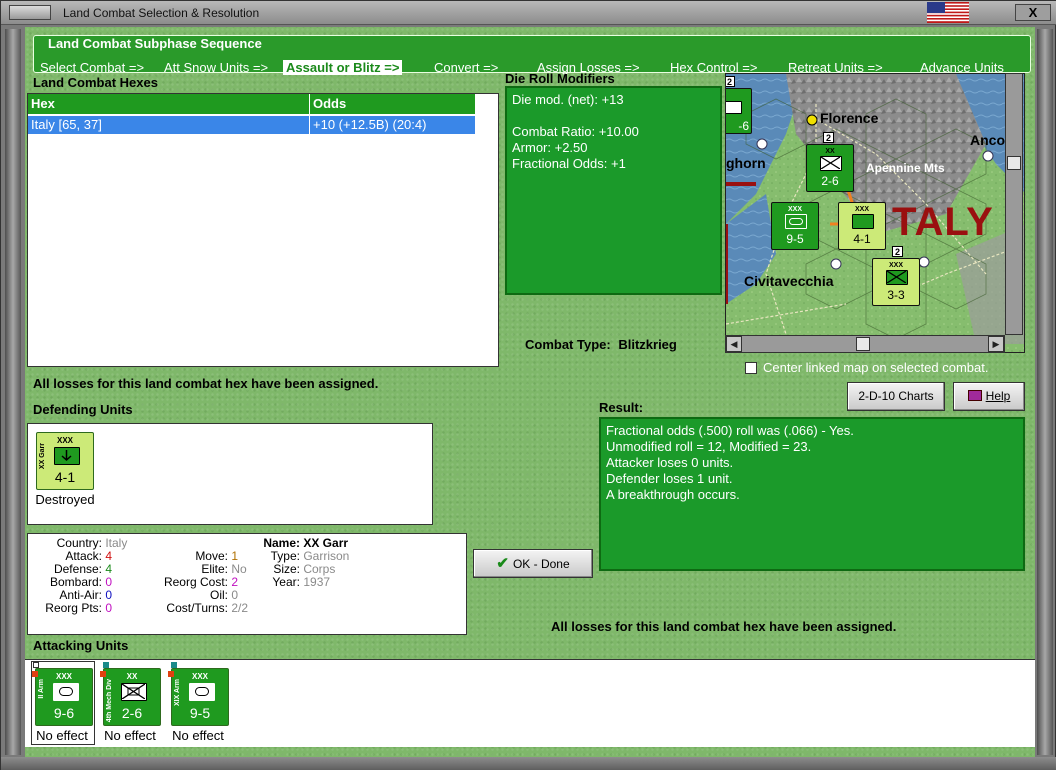  Describe the element at coordinates (224, 569) in the screenshot. I see `info-elite: Elite: No` at that location.